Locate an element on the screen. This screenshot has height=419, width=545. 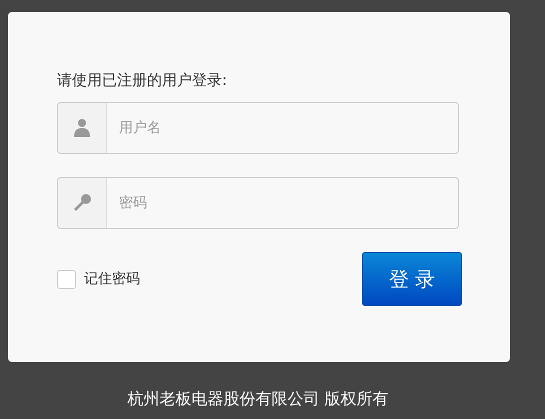
login-button: 登 录 is located at coordinates (412, 279).